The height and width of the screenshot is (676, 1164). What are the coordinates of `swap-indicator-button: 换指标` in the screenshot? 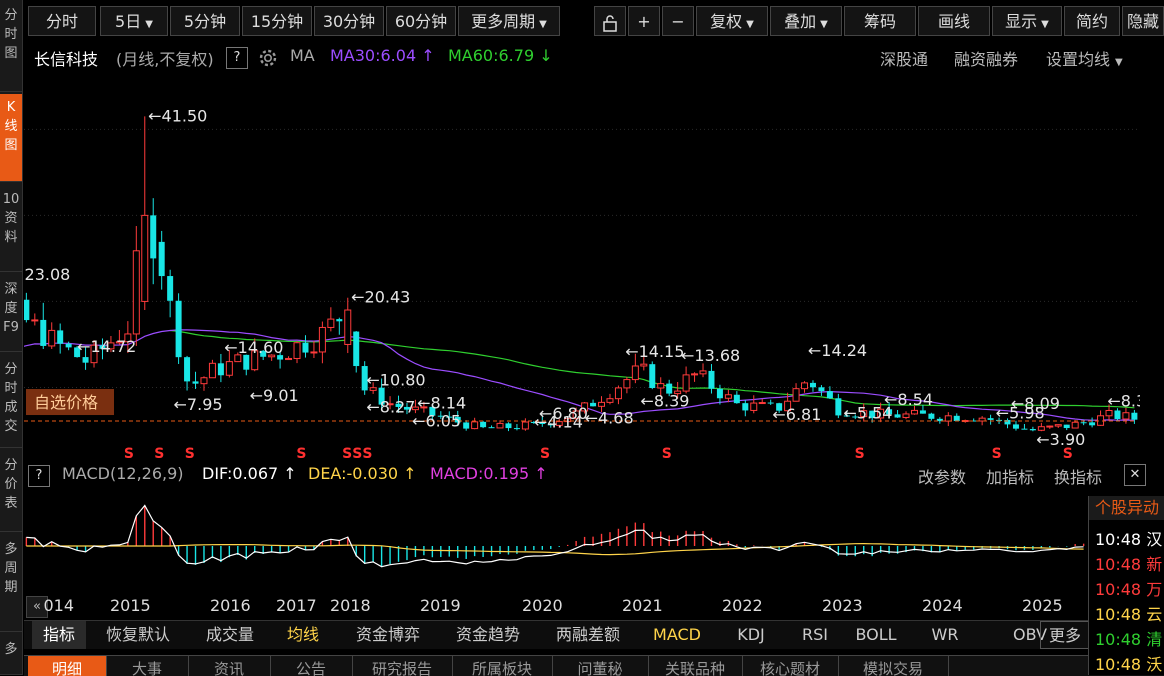 It's located at (1078, 476).